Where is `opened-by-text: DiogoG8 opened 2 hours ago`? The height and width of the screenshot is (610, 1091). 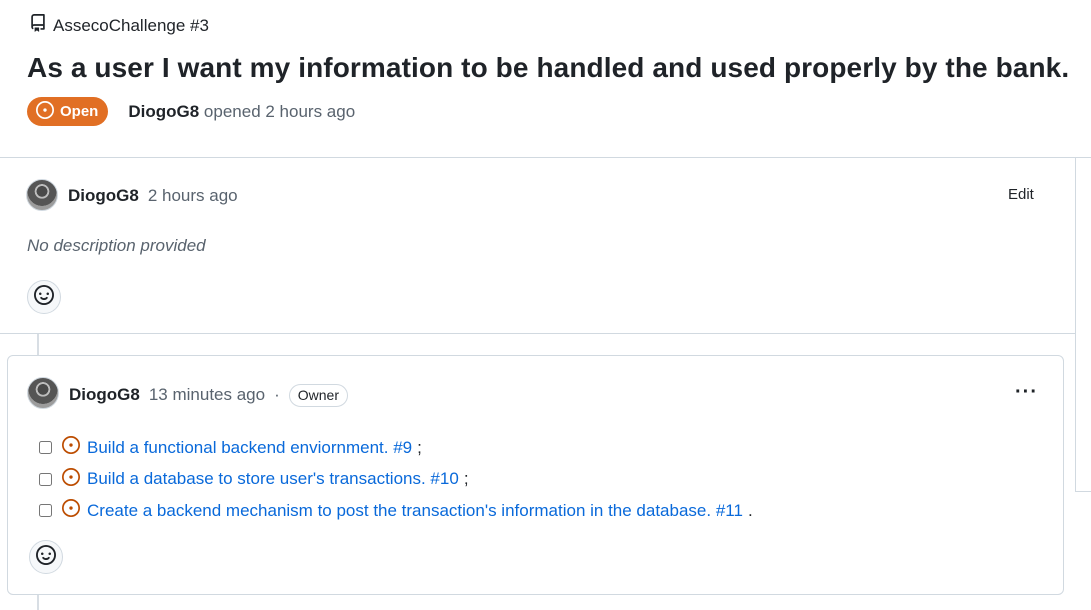
opened-by-text: DiogoG8 opened 2 hours ago is located at coordinates (241, 112).